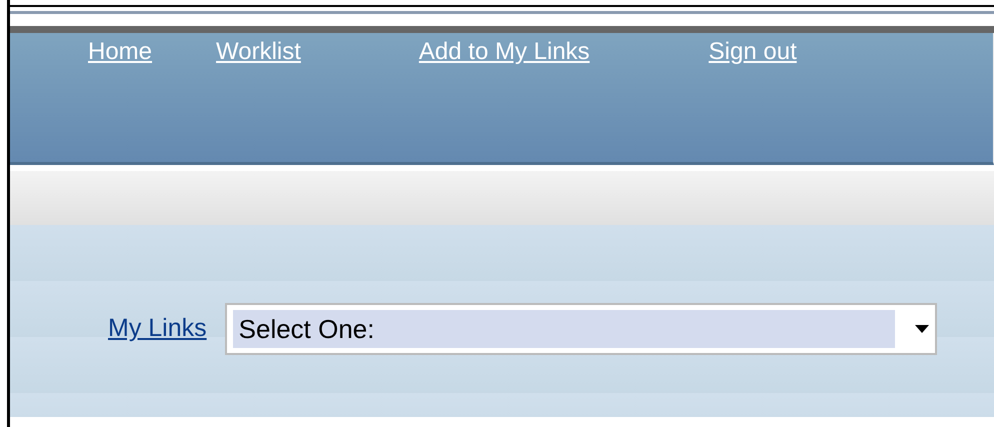  Describe the element at coordinates (921, 328) in the screenshot. I see `caret-icon` at that location.